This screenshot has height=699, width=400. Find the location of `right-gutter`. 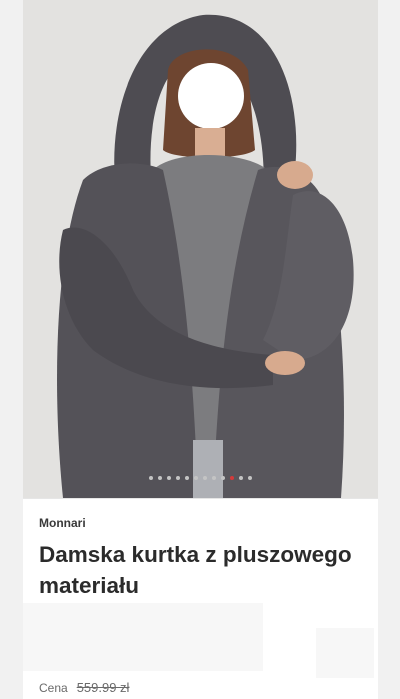

right-gutter is located at coordinates (389, 349).